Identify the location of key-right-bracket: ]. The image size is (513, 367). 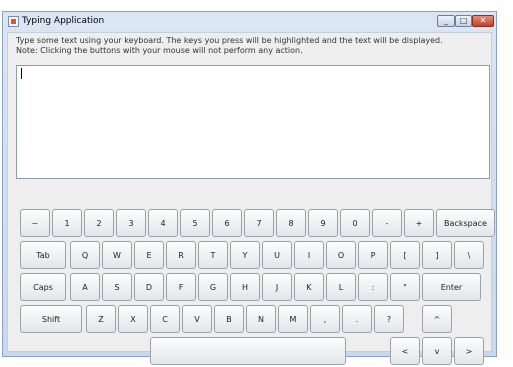
(437, 255).